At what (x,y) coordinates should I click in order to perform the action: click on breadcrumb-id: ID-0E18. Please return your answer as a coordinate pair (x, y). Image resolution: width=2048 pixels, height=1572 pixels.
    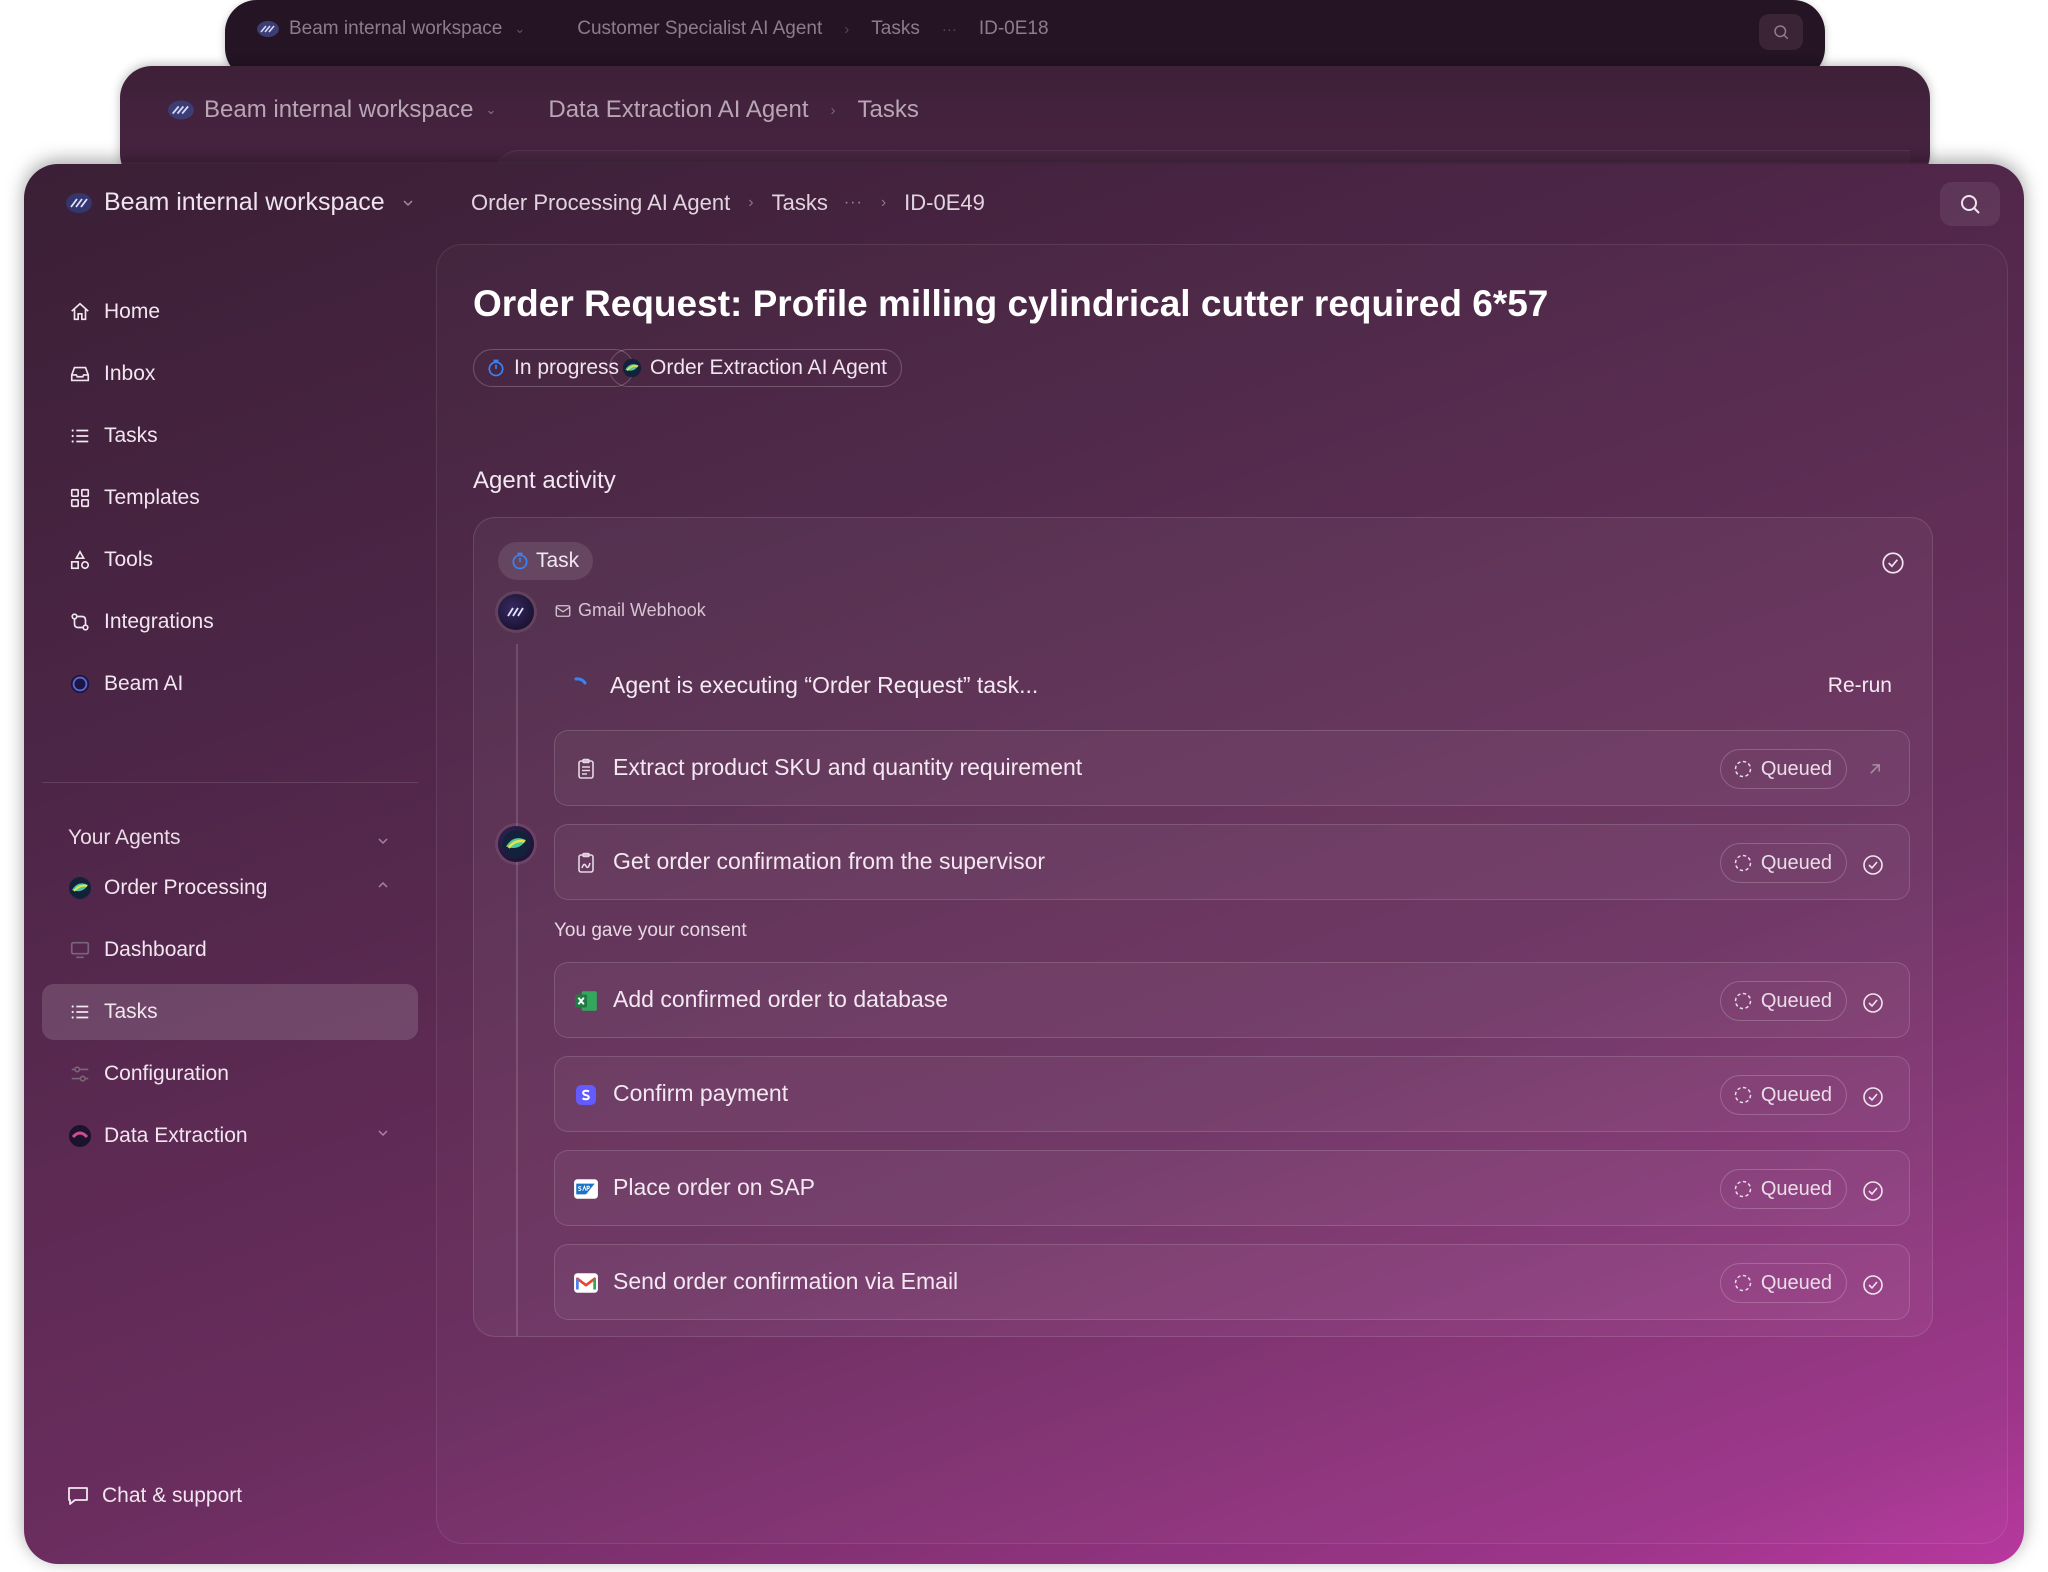
    Looking at the image, I should click on (1014, 29).